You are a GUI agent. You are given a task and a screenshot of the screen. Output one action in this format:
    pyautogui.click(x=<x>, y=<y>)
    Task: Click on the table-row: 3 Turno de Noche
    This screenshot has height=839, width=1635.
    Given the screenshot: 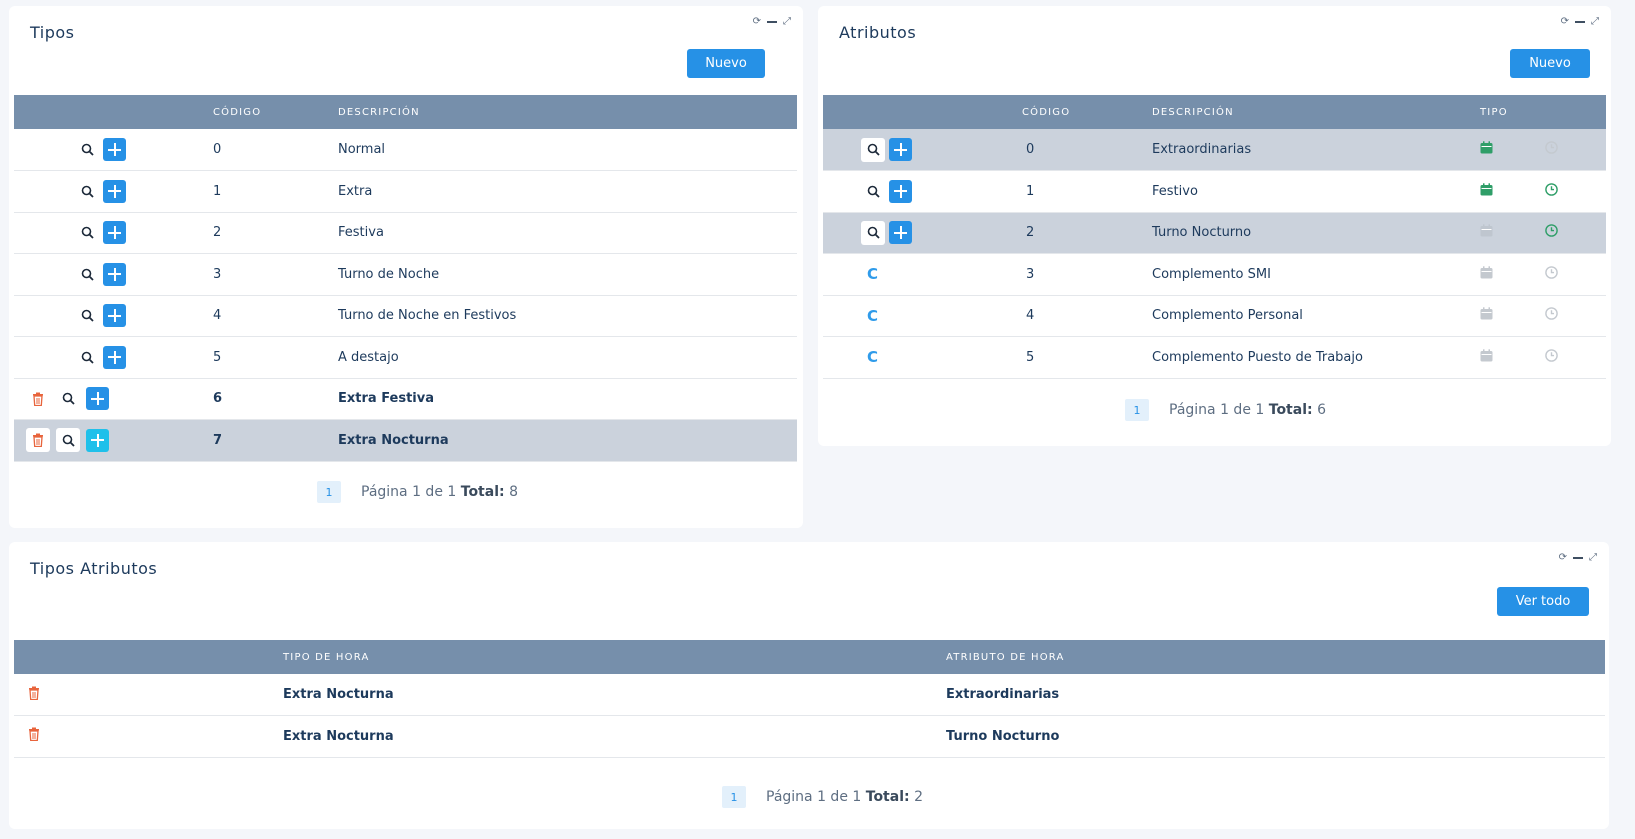 What is the action you would take?
    pyautogui.click(x=405, y=274)
    